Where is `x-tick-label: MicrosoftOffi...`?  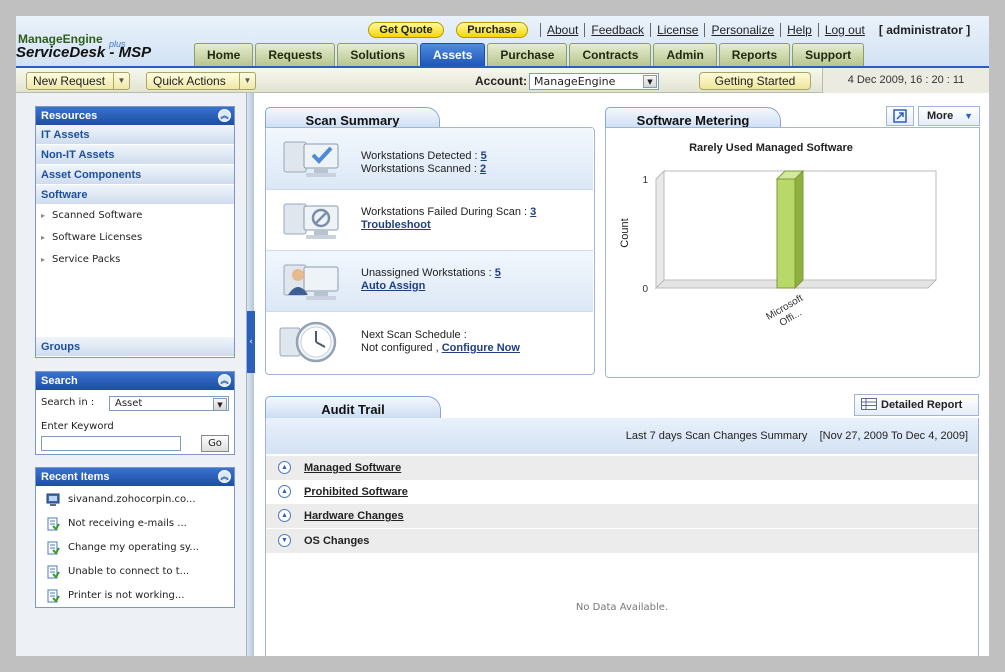 x-tick-label: MicrosoftOffi... is located at coordinates (784, 311).